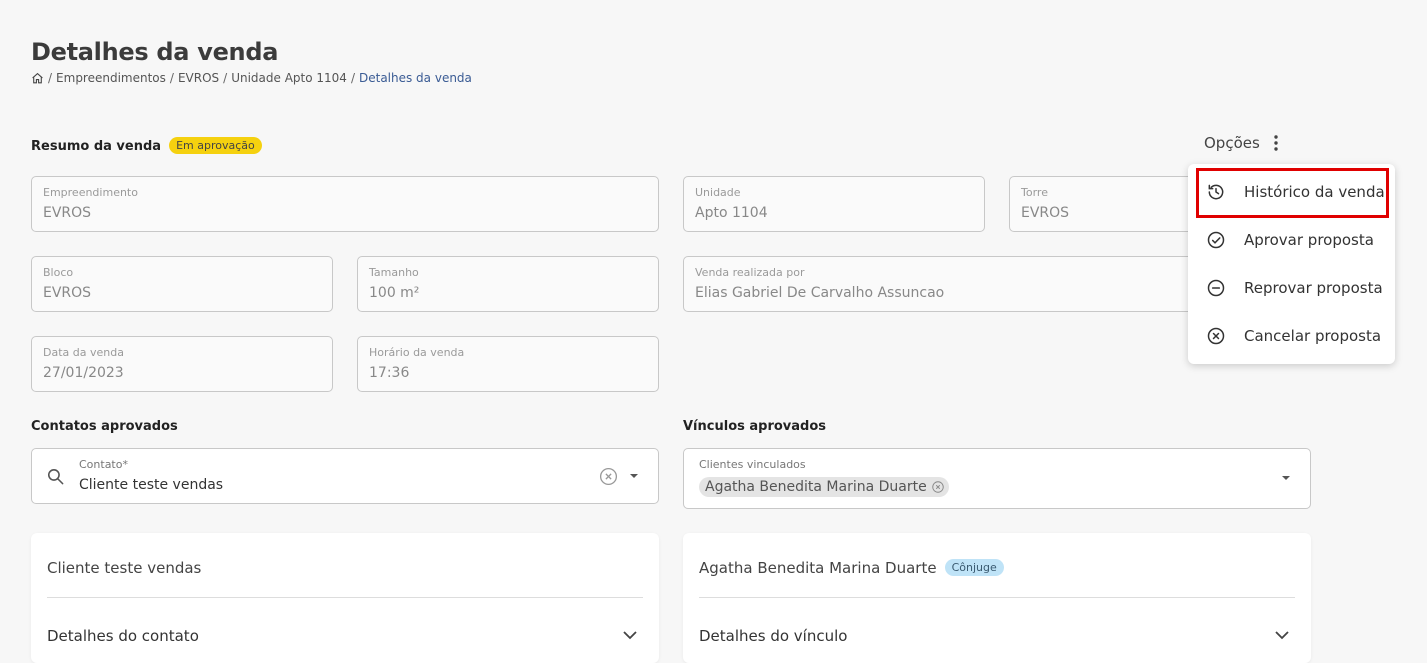 This screenshot has height=663, width=1427. Describe the element at coordinates (1216, 288) in the screenshot. I see `minus-circle-icon` at that location.